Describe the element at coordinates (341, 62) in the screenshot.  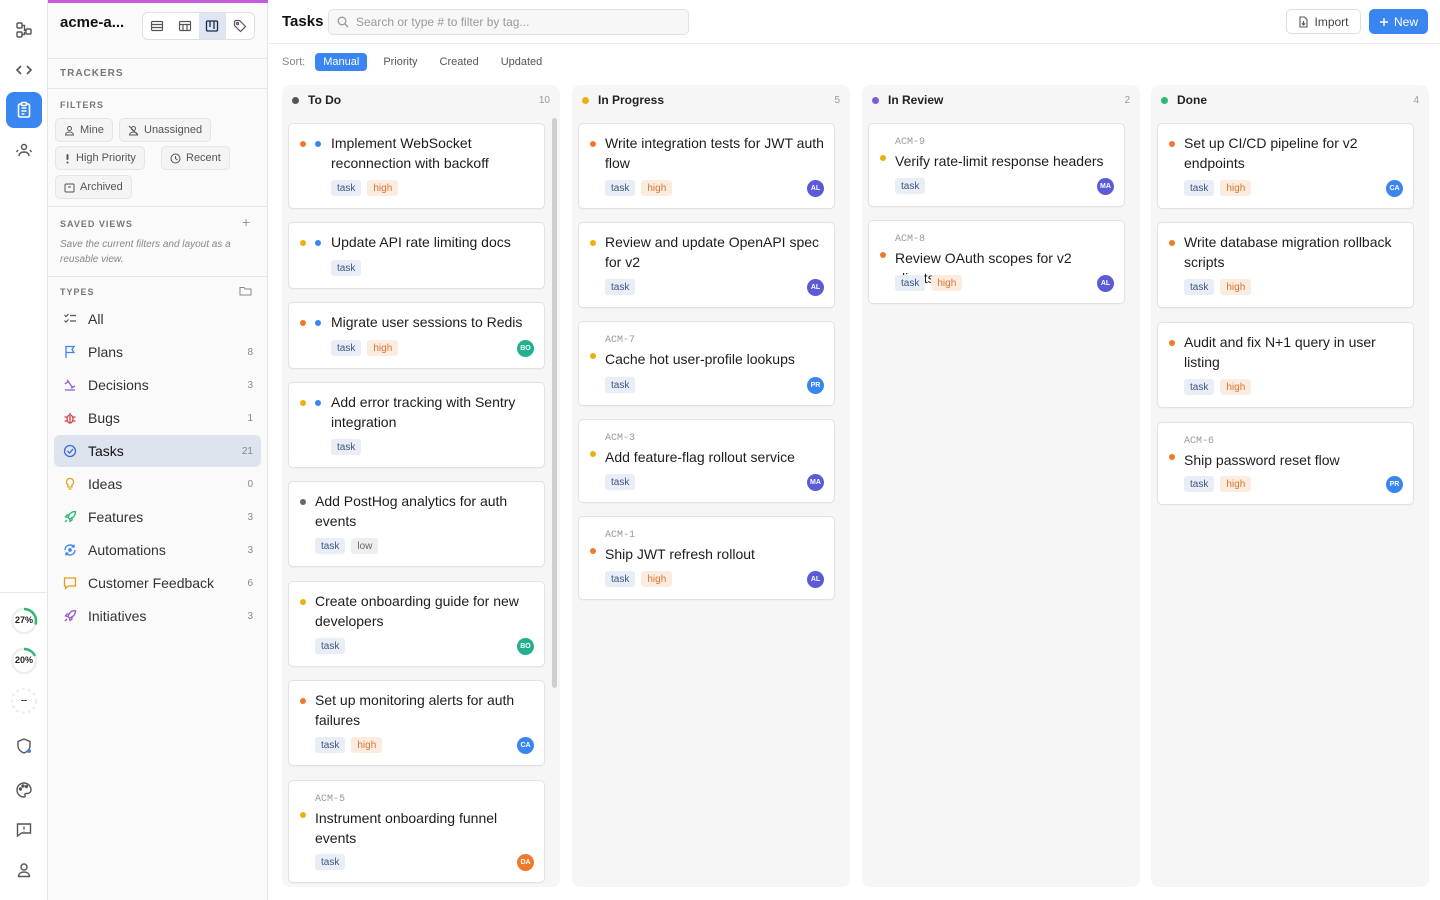
I see `sort-manual: Manual` at that location.